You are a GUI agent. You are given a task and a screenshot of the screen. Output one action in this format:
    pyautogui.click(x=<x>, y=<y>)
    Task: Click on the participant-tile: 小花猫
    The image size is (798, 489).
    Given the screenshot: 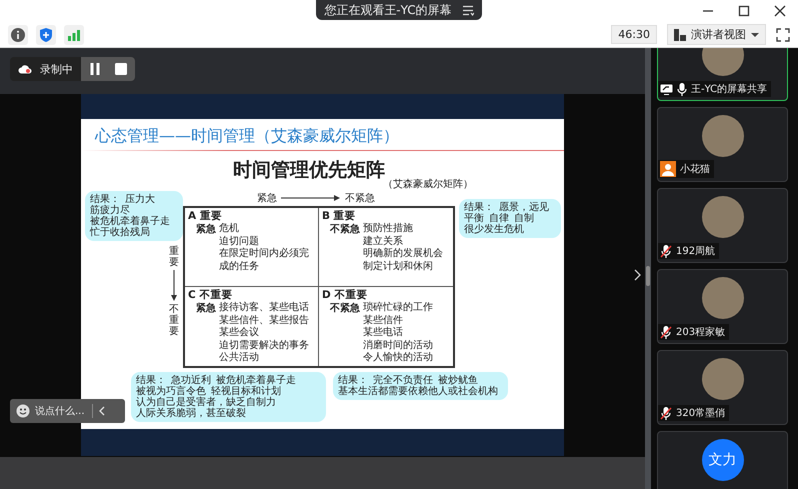 What is the action you would take?
    pyautogui.click(x=722, y=144)
    